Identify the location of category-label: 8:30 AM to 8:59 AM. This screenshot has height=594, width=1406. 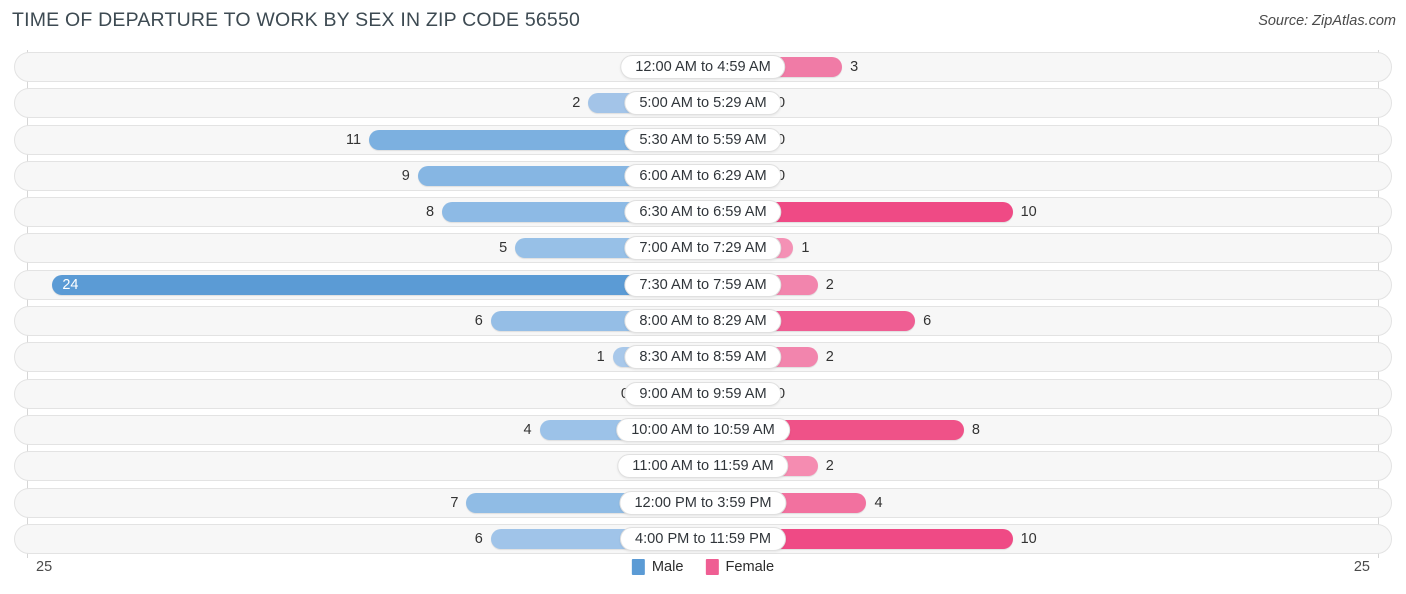
(703, 357).